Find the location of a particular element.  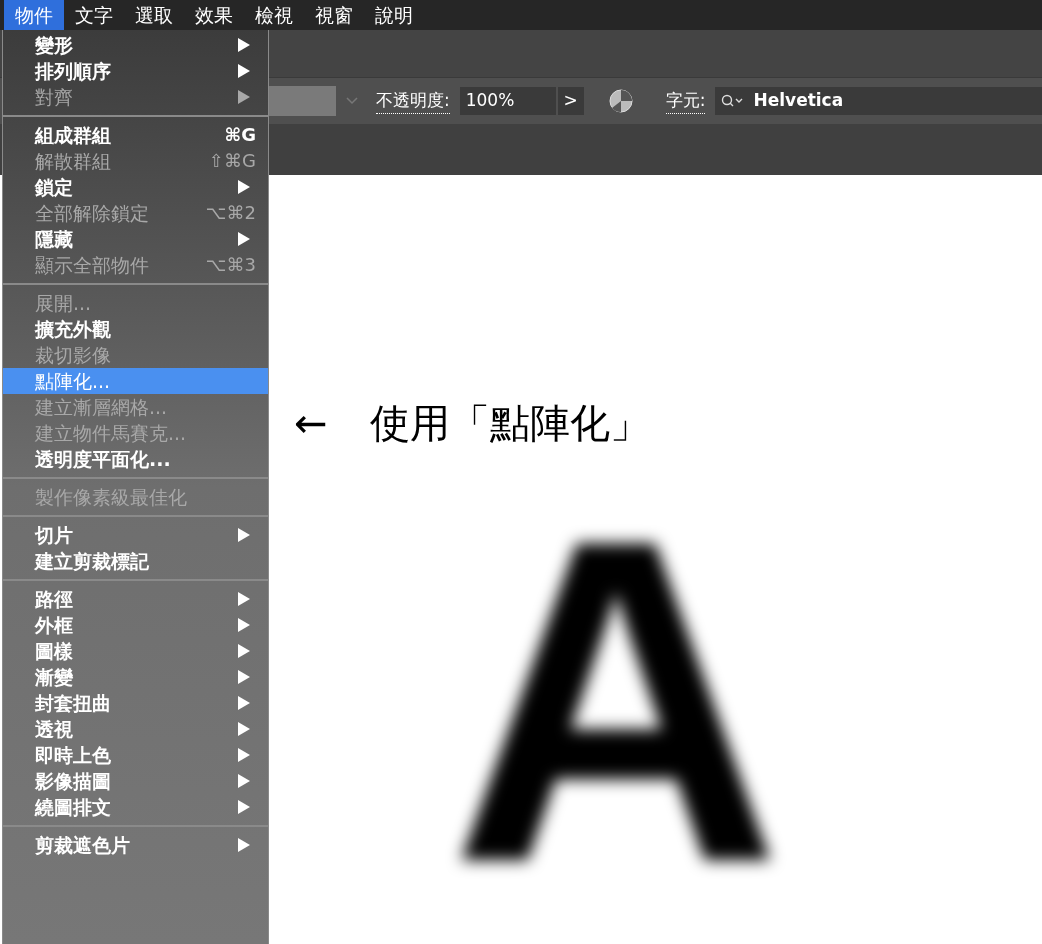

character-label: 字元: is located at coordinates (685, 101).